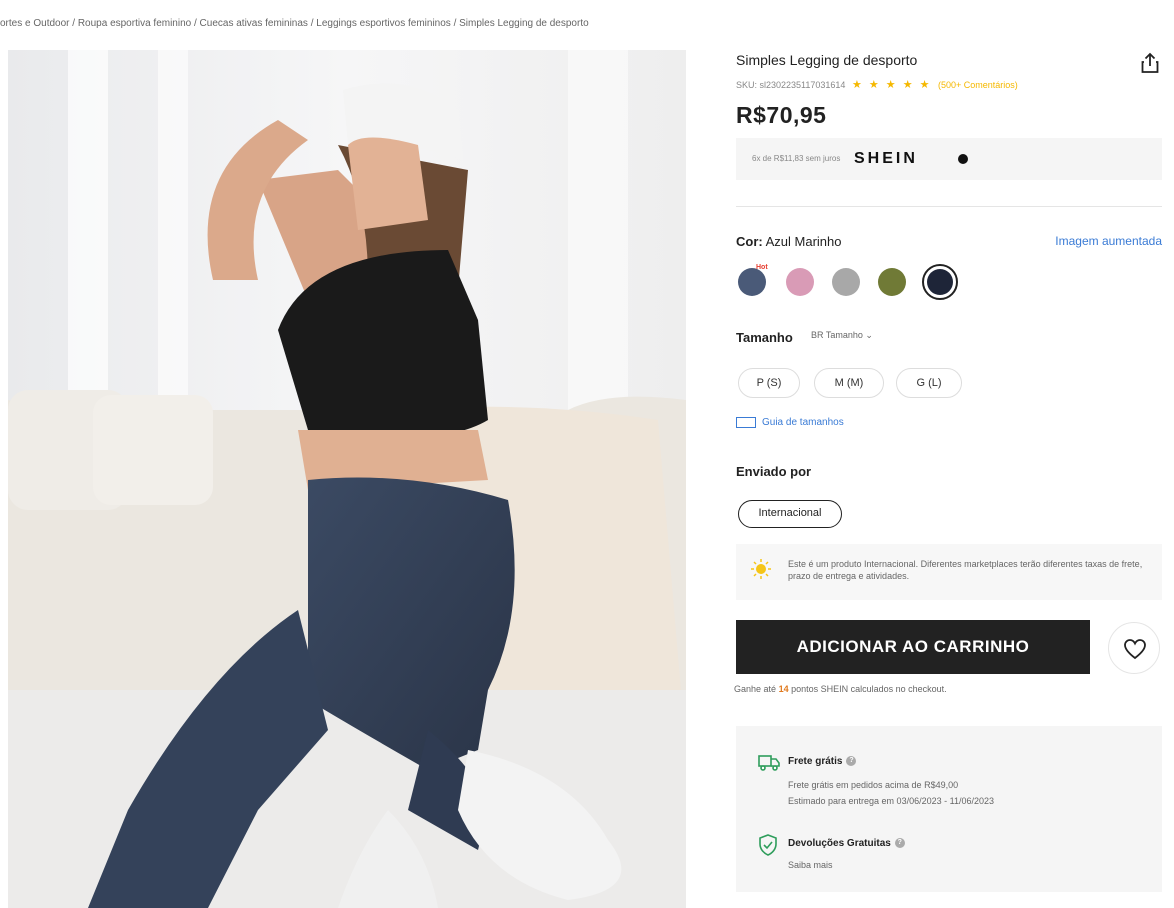 Image resolution: width=1174 pixels, height=908 pixels. I want to click on free-shipping-title: Frete grátis?, so click(822, 761).